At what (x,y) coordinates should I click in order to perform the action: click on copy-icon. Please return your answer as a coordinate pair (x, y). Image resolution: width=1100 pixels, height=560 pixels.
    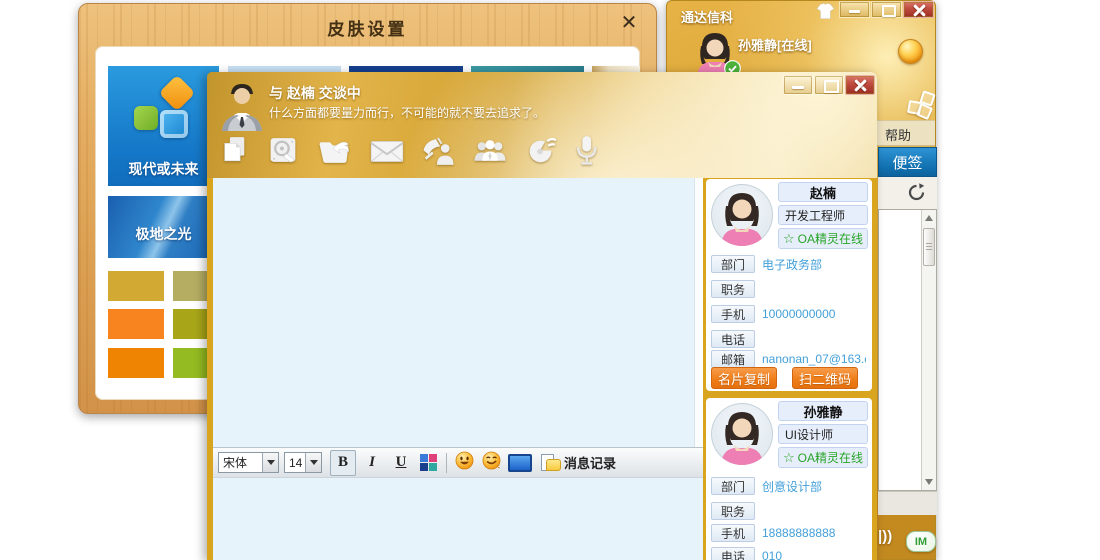
    Looking at the image, I should click on (235, 153).